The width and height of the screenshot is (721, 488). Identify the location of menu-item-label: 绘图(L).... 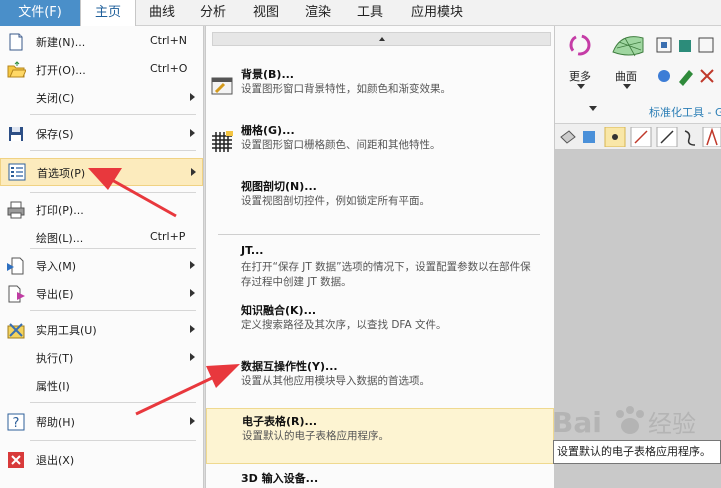
(60, 238).